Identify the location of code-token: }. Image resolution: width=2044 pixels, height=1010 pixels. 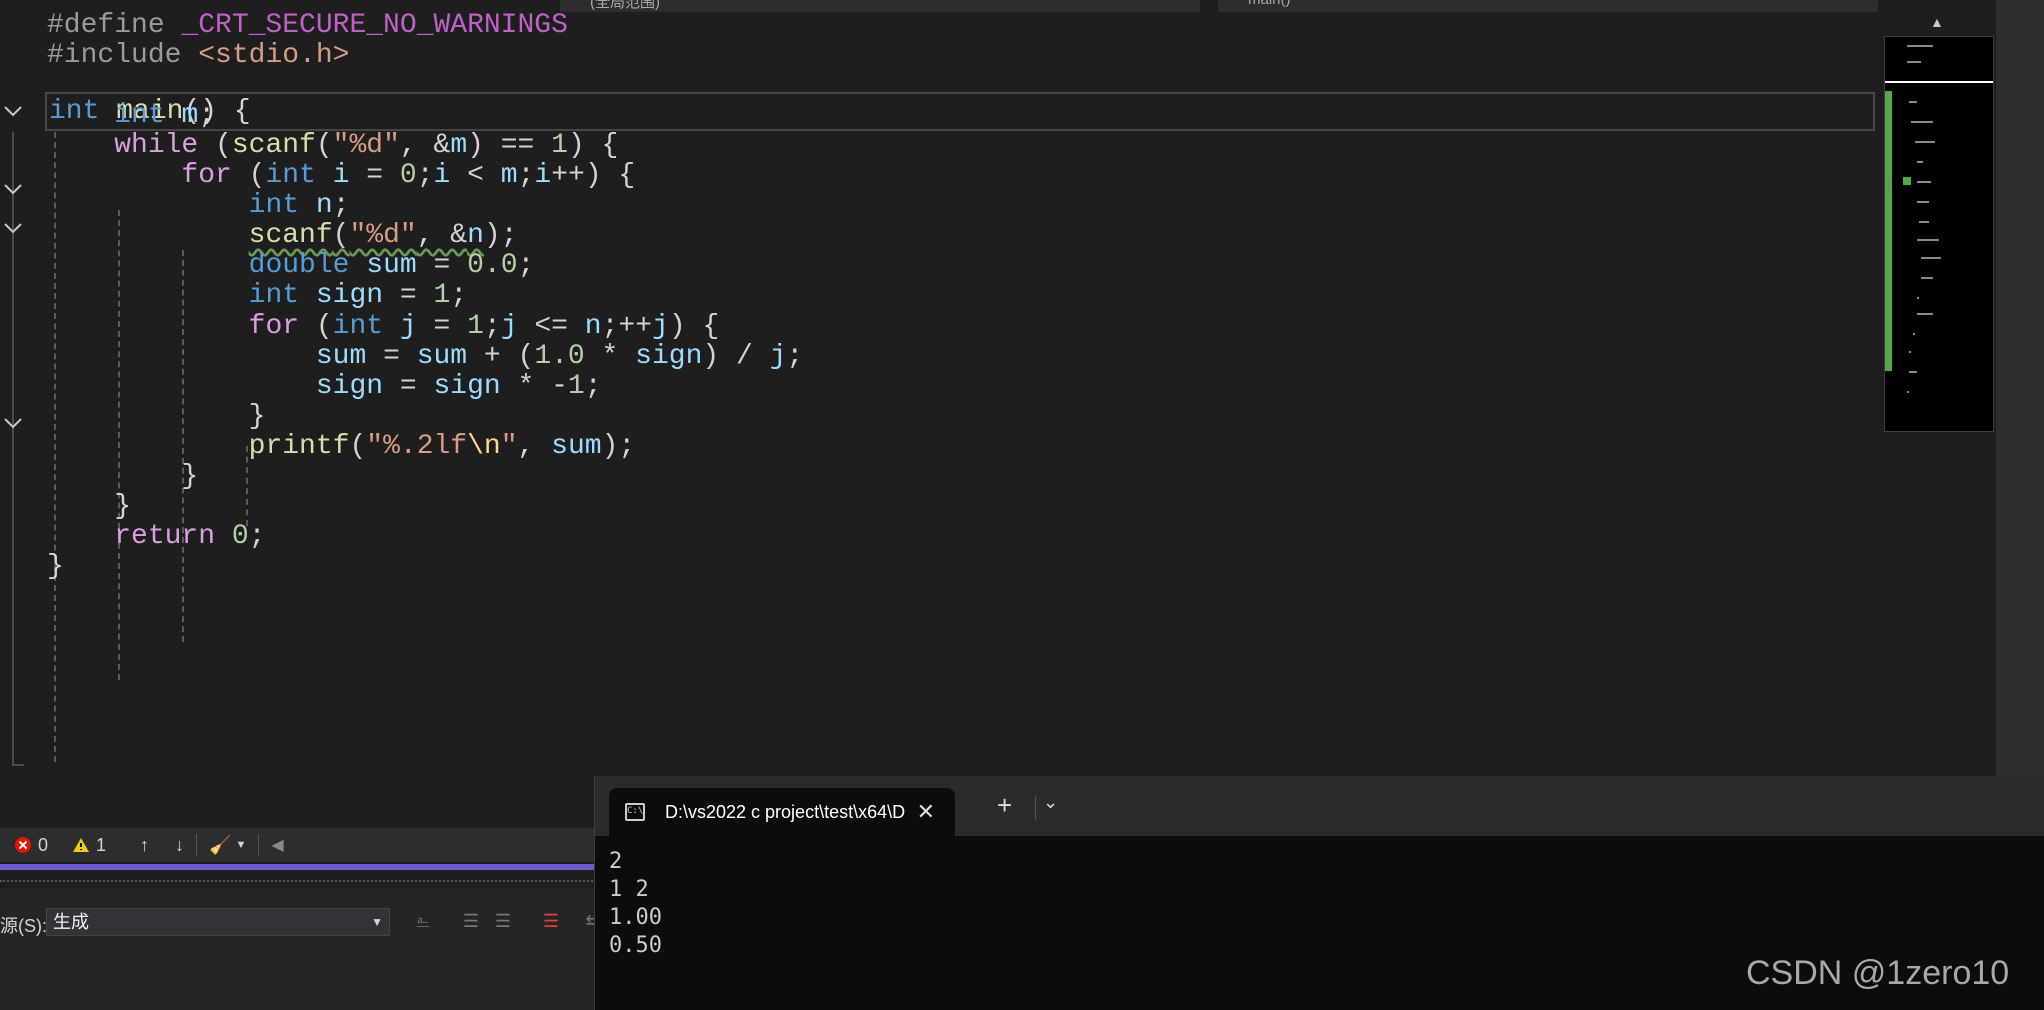
(55, 566).